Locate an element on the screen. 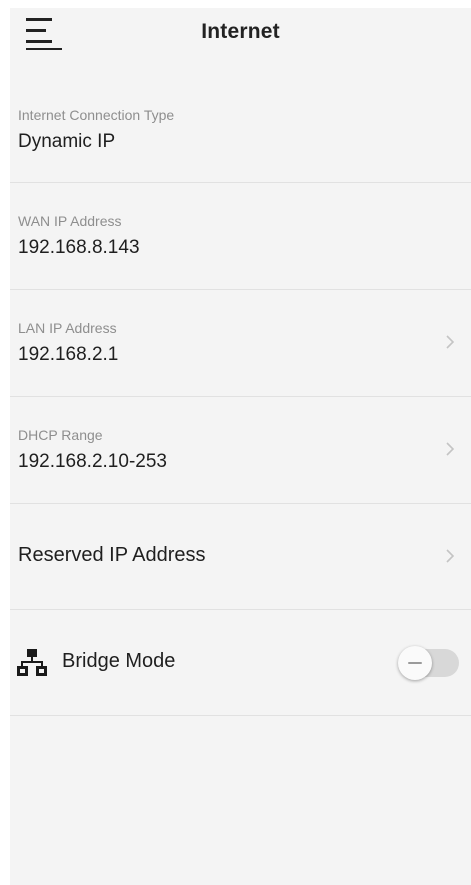 This screenshot has height=885, width=471. connection-type-row: Internet Connection Type Dynamic IP is located at coordinates (240, 134).